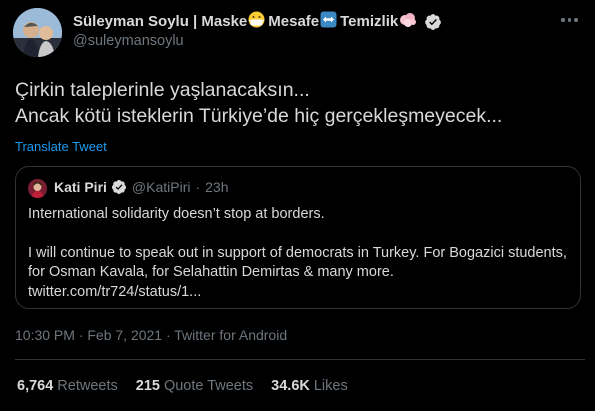 The height and width of the screenshot is (411, 595). Describe the element at coordinates (160, 21) in the screenshot. I see `author-name-text: Süleyman Soylu | Maske` at that location.